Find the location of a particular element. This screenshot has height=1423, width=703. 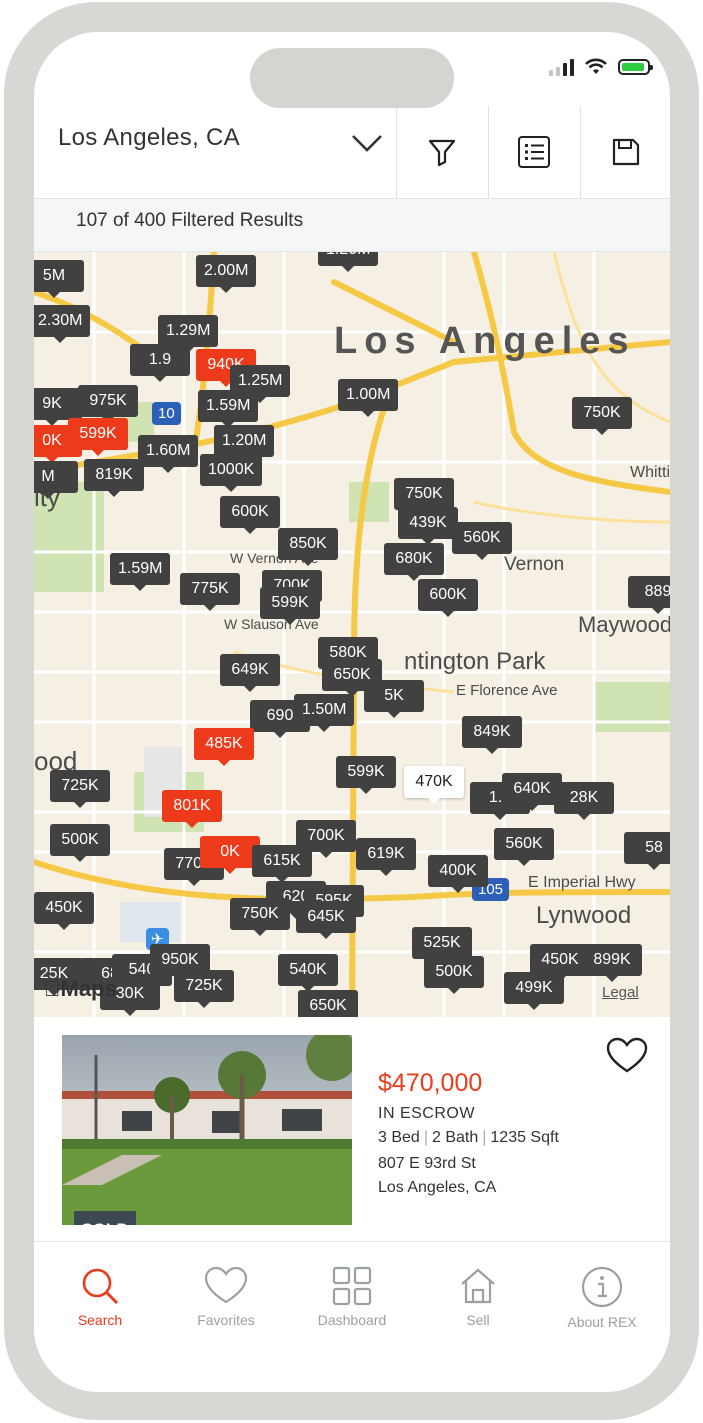

status-bar-icons is located at coordinates (601, 67).